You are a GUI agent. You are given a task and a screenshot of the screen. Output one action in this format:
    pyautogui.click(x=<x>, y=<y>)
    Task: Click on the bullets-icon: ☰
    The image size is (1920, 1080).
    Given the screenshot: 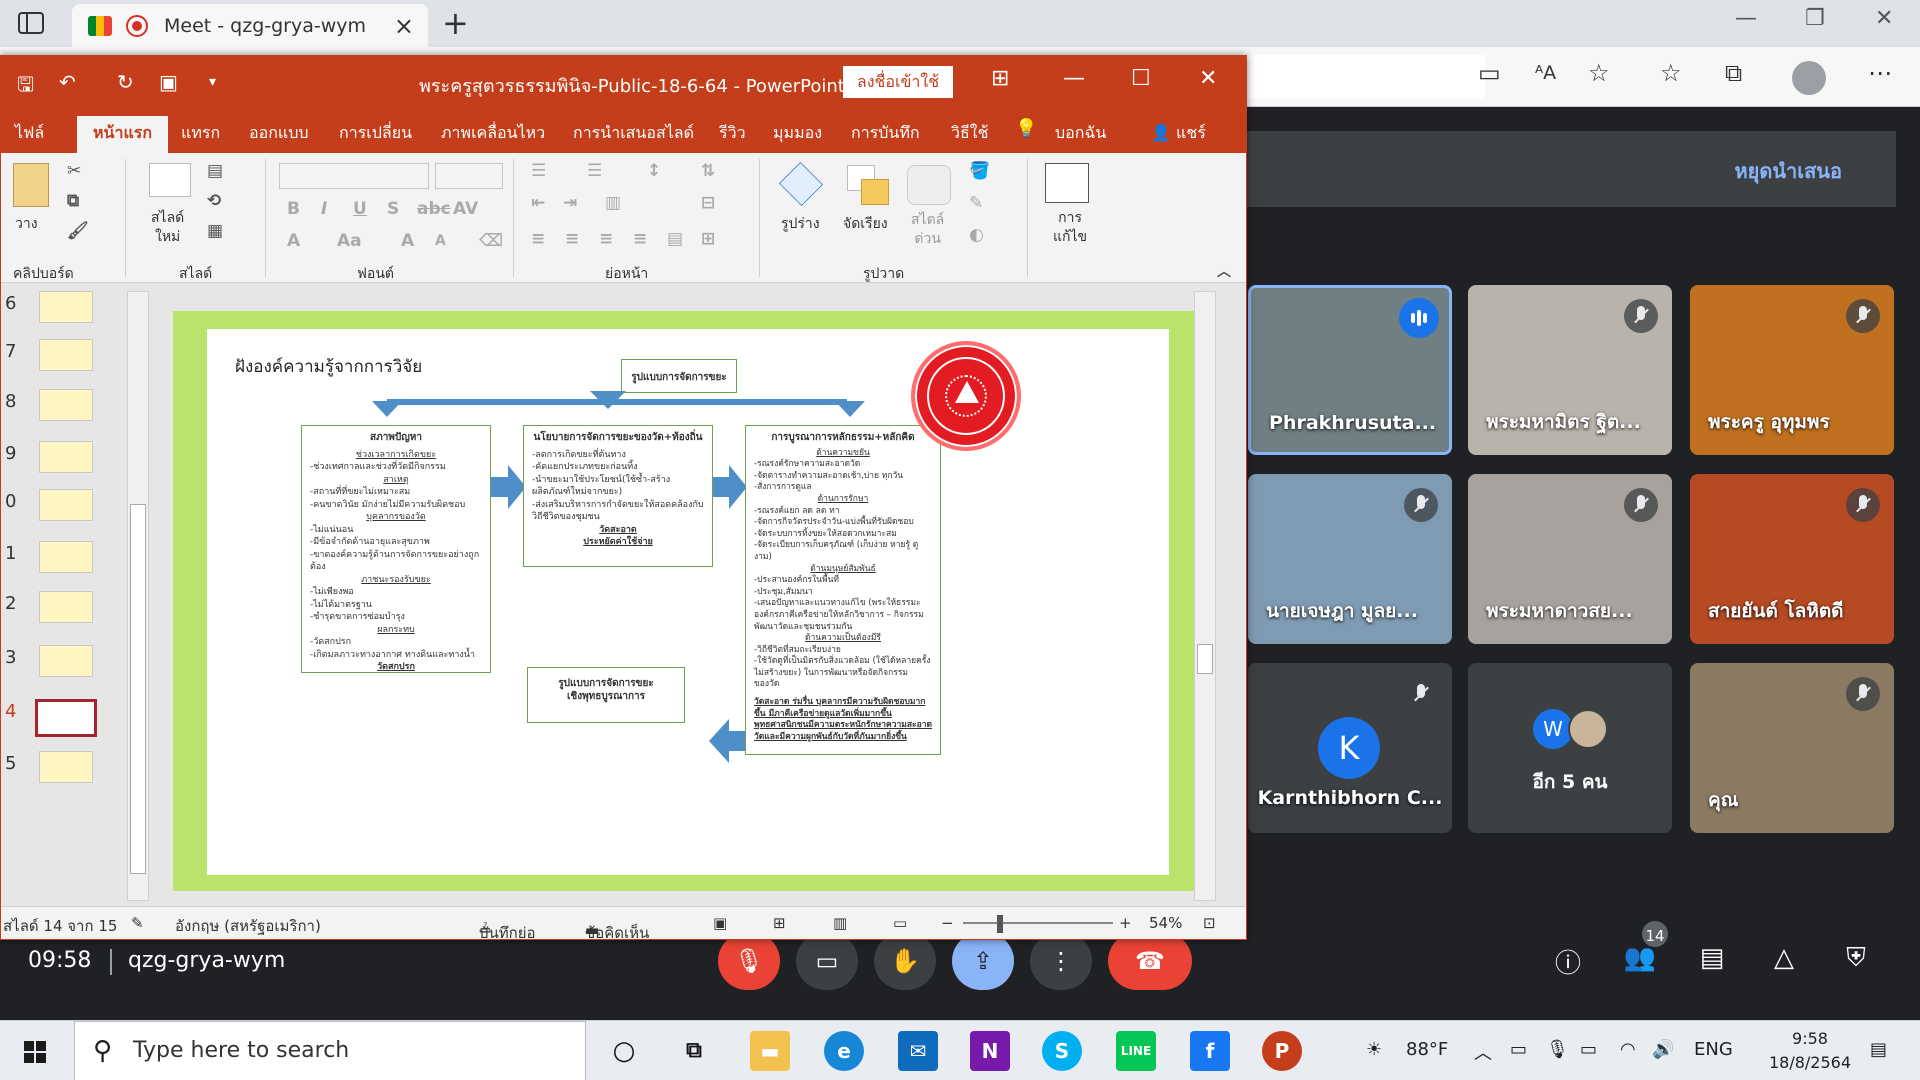 What is the action you would take?
    pyautogui.click(x=538, y=171)
    